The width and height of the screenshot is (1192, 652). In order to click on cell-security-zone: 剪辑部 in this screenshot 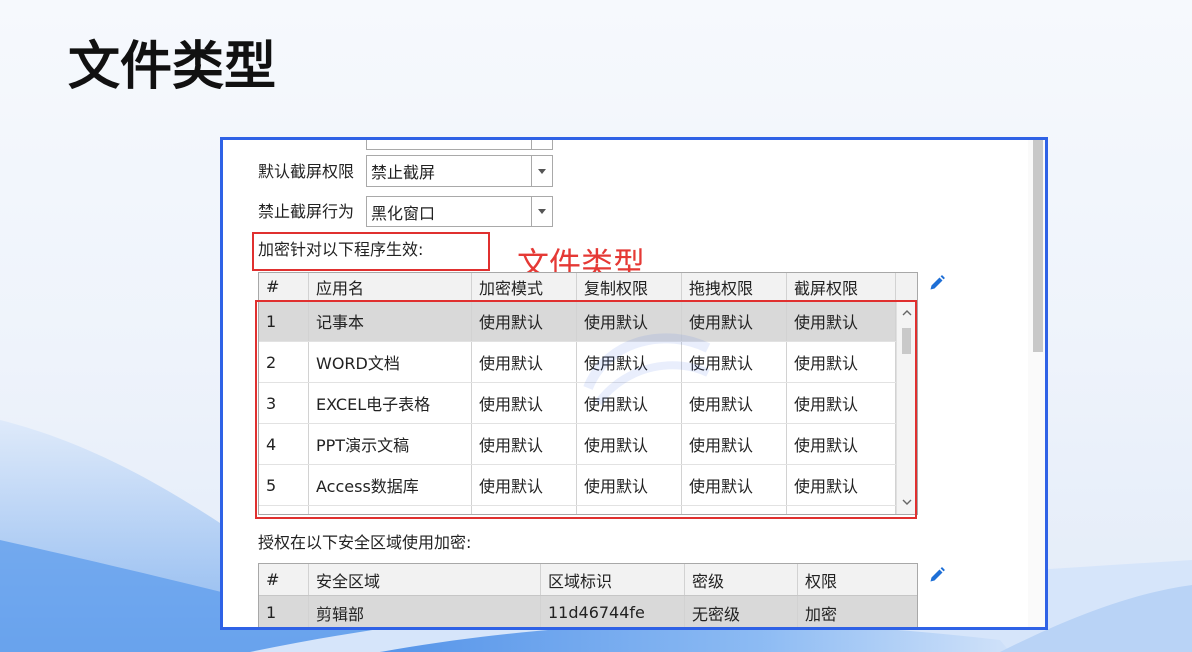, I will do `click(425, 611)`.